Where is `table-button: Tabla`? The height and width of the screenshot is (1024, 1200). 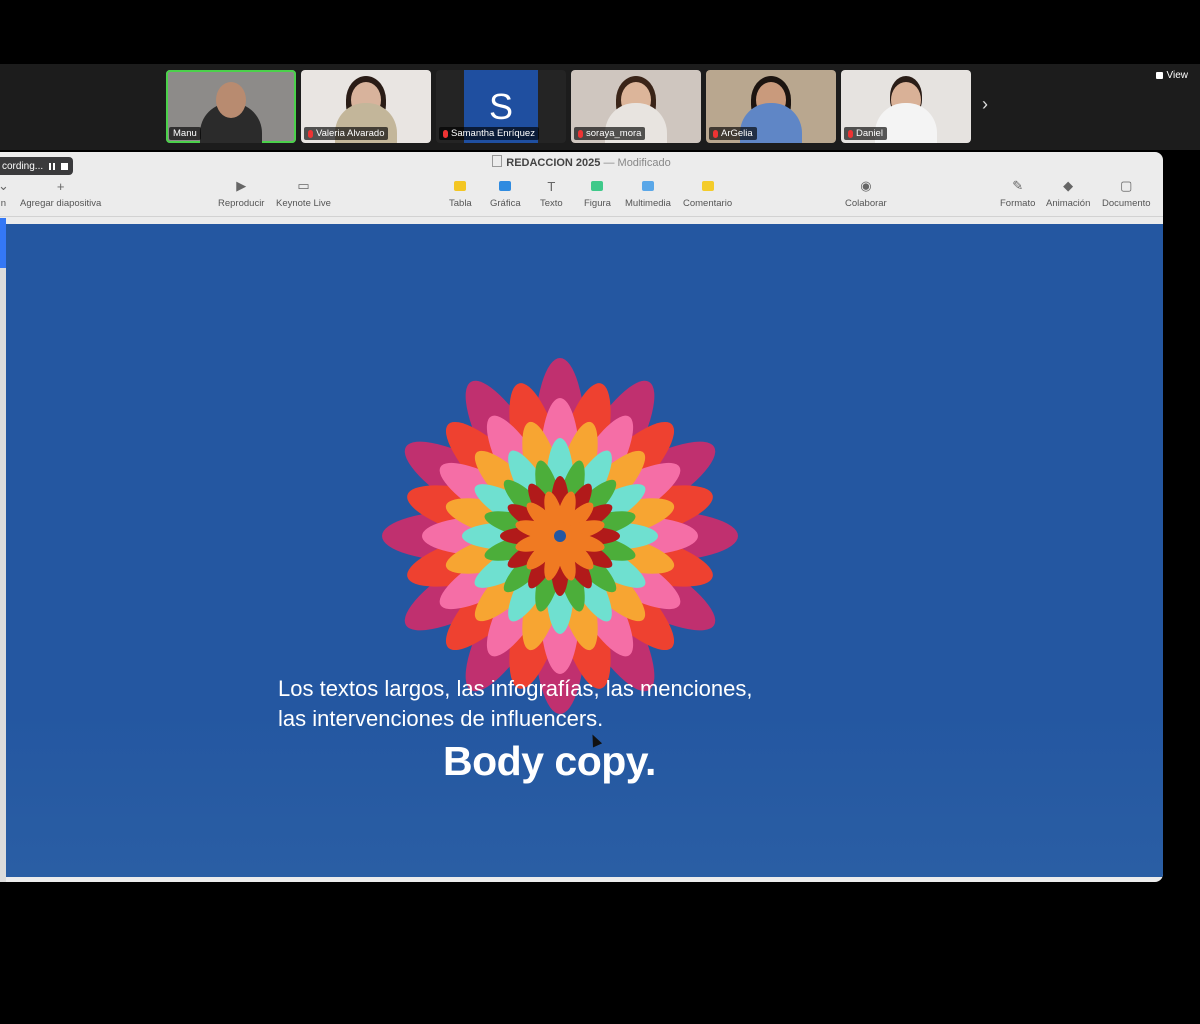
table-button: Tabla is located at coordinates (460, 193).